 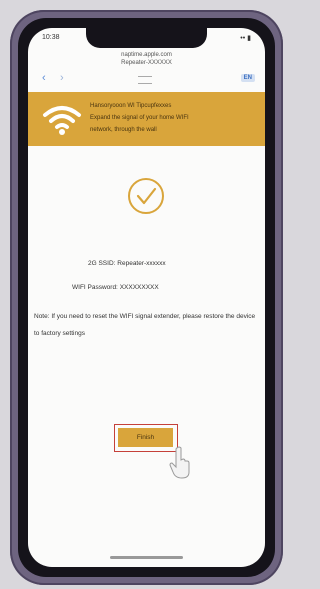 I want to click on menu-icon, so click(x=145, y=80).